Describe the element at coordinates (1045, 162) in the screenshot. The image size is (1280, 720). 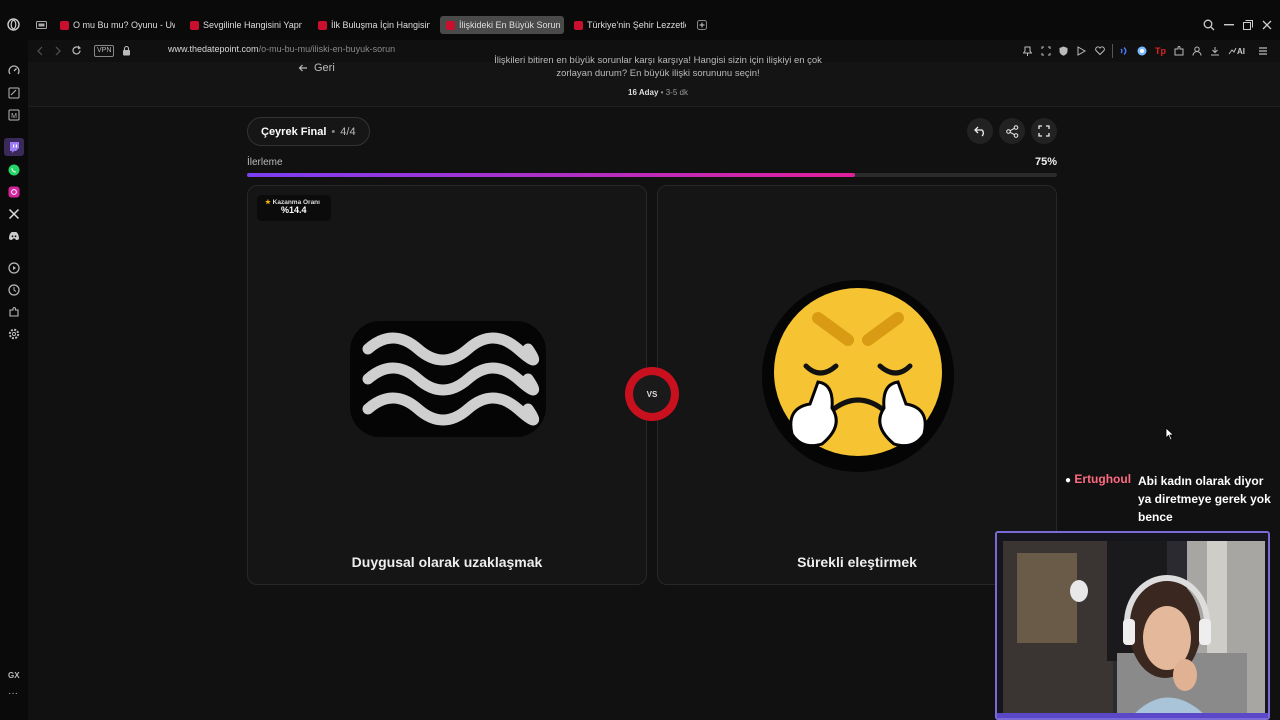
I see `progress-percent: 75%` at that location.